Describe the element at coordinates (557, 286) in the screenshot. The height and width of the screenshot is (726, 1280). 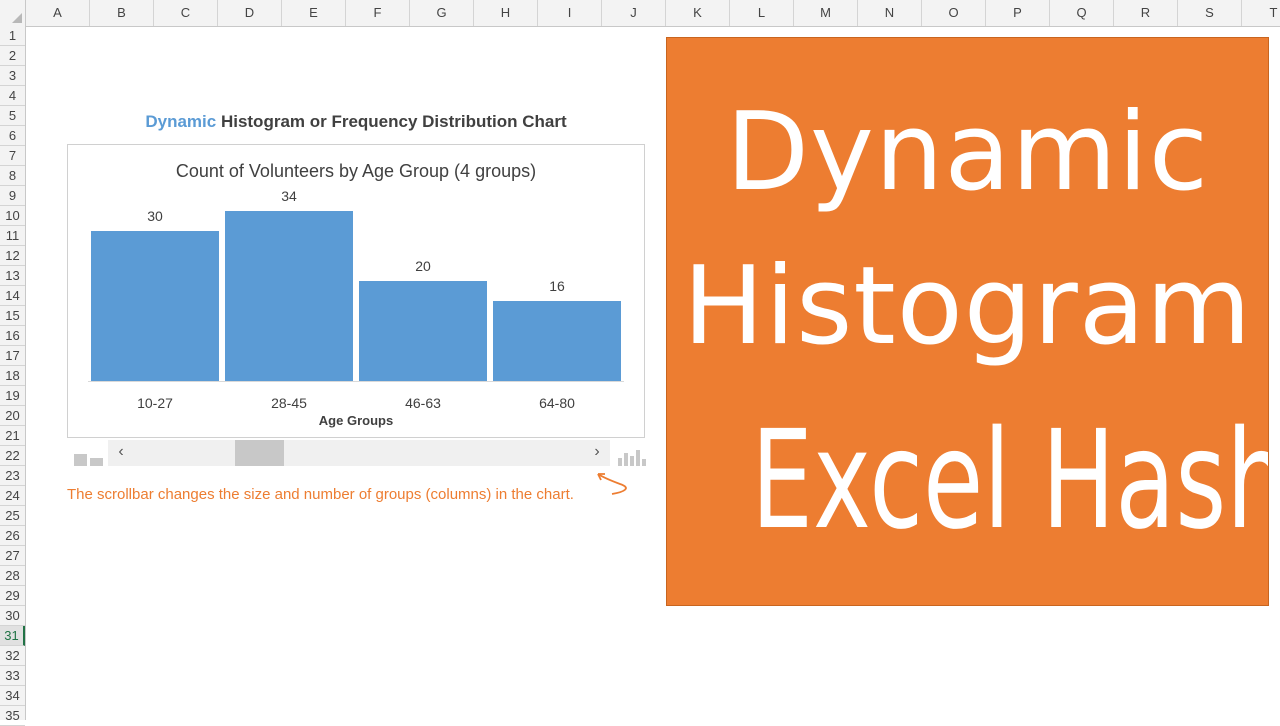
I see `data-label-64-80: 16` at that location.